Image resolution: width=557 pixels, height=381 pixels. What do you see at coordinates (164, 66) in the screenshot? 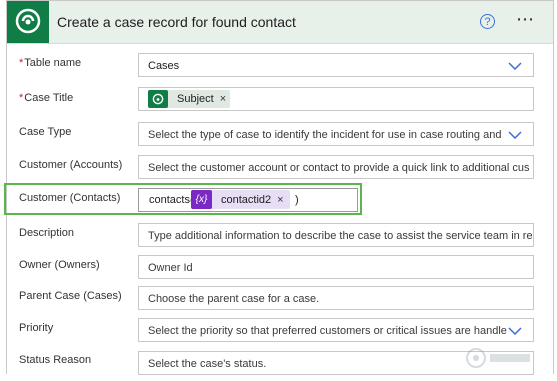
I see `table-name-value: Cases` at bounding box center [164, 66].